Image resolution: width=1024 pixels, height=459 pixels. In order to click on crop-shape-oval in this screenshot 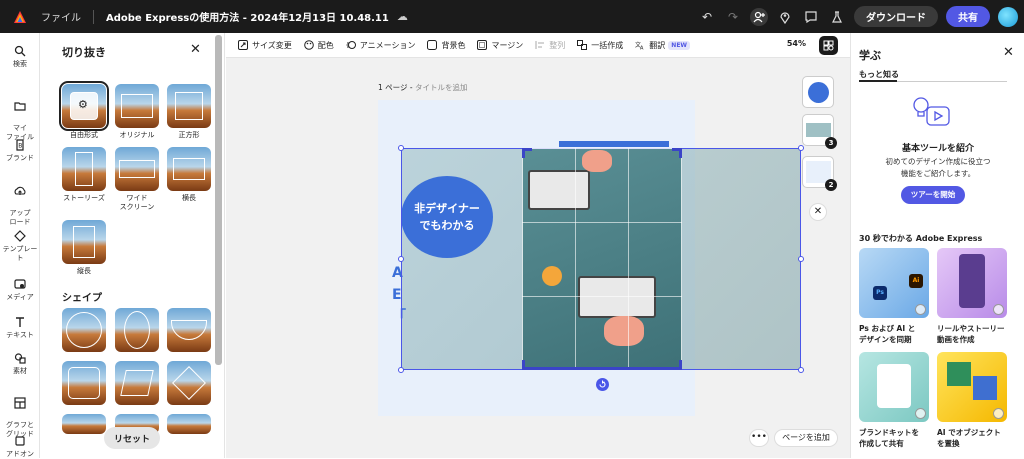, I will do `click(137, 330)`.